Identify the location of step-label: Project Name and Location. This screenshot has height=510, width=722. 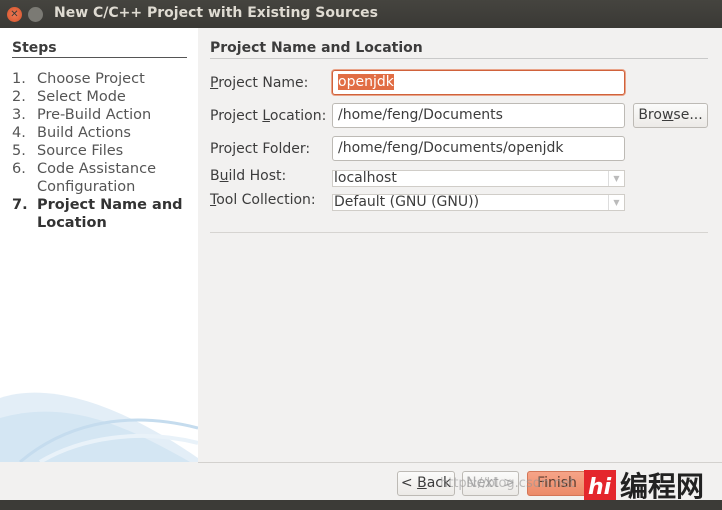
(110, 214).